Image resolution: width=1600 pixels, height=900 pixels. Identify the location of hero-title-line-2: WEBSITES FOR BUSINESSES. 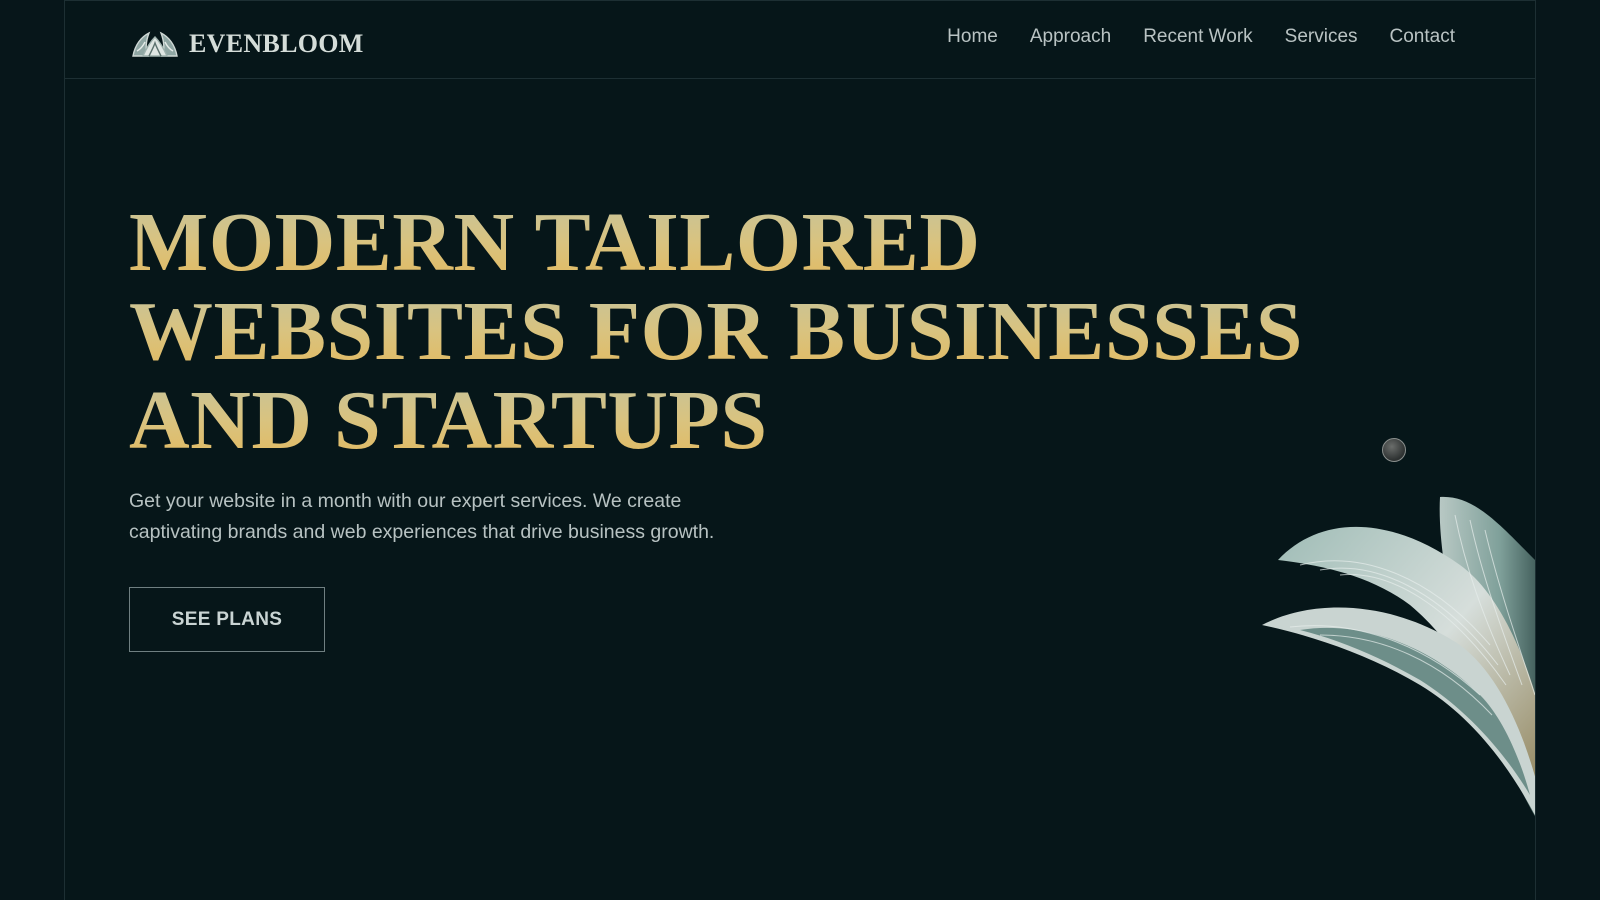
(779, 331).